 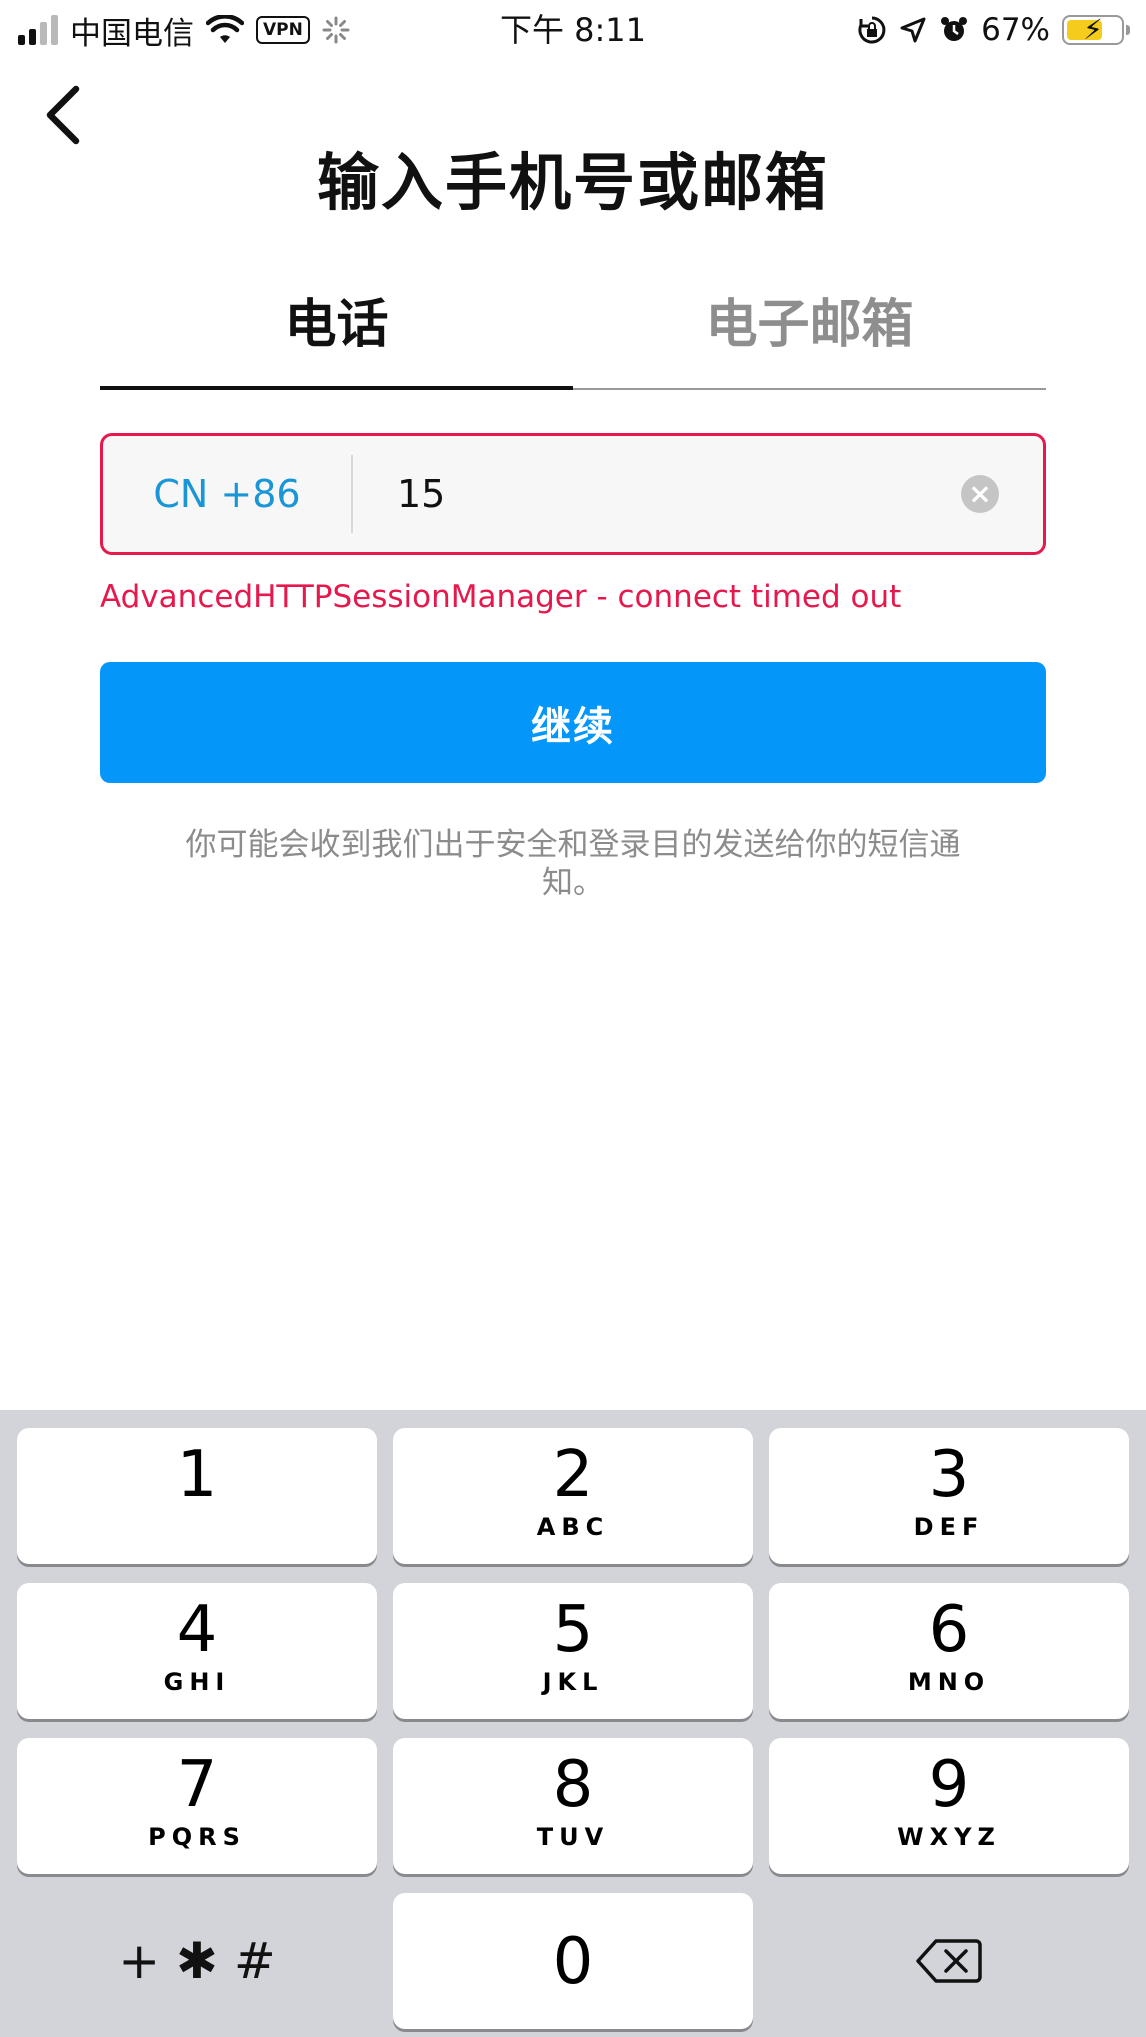 I want to click on key-symbols: + ✱ #, so click(x=197, y=1961).